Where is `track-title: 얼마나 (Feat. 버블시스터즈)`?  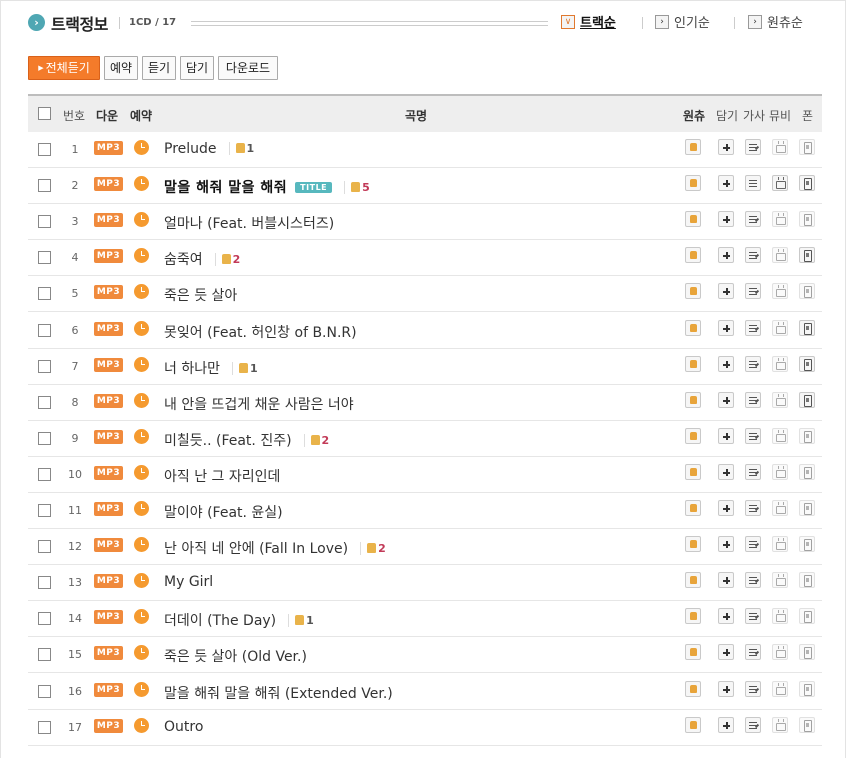
track-title: 얼마나 (Feat. 버블시스터즈) is located at coordinates (249, 223).